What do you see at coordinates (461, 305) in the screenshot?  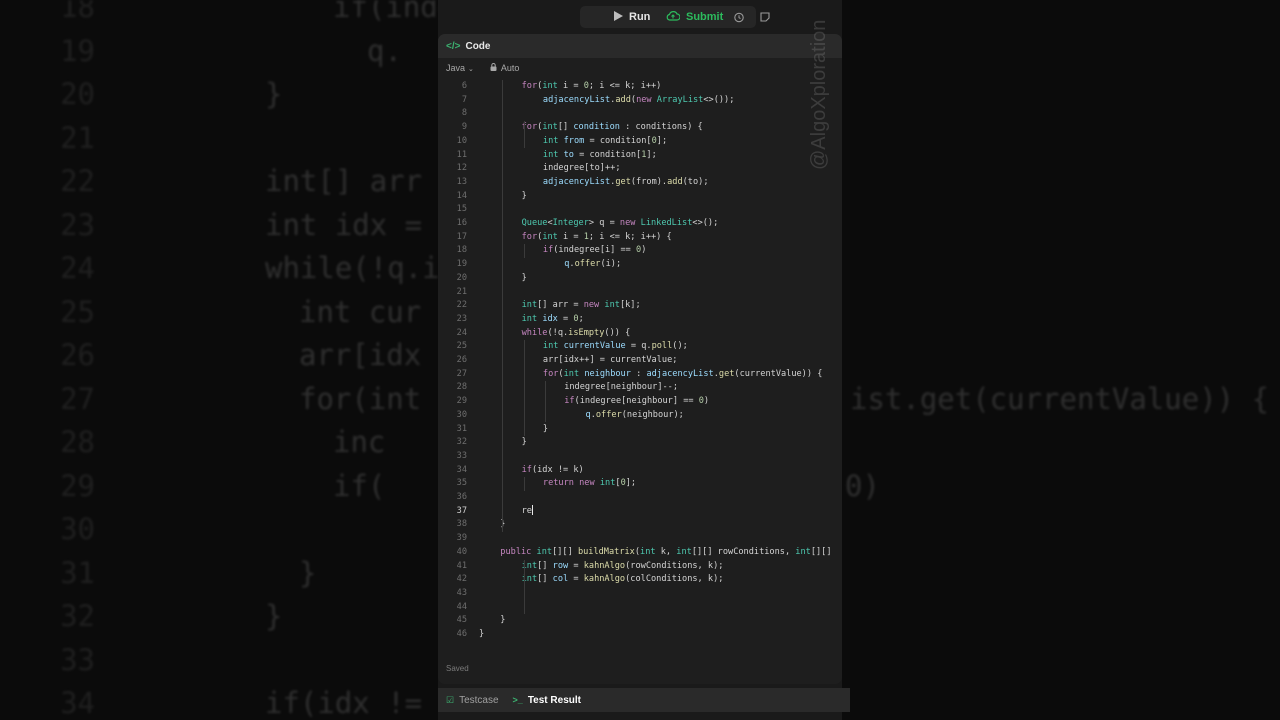 I see `line-number: 22` at bounding box center [461, 305].